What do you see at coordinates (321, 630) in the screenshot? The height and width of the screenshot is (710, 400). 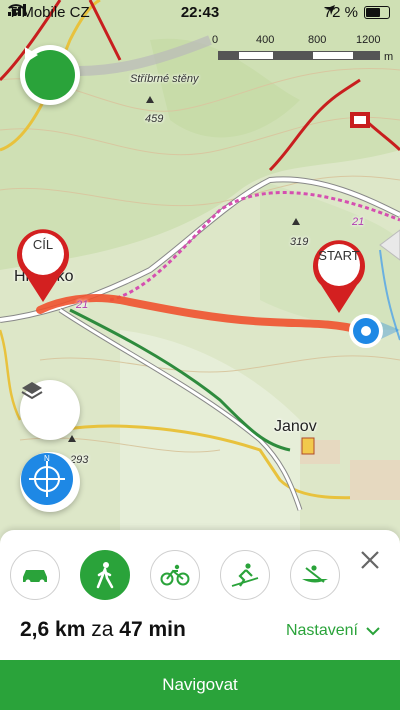 I see `settings-label: Nastavení` at bounding box center [321, 630].